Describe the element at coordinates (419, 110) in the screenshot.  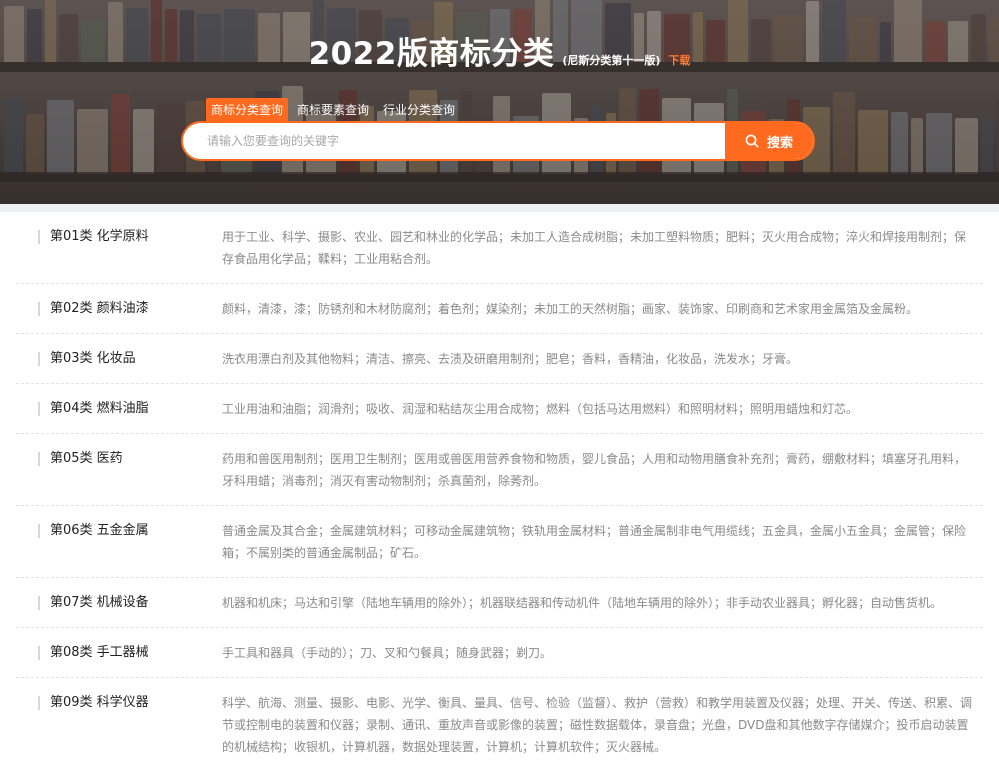
I see `tab-industry-class-search: 行业分类查询` at that location.